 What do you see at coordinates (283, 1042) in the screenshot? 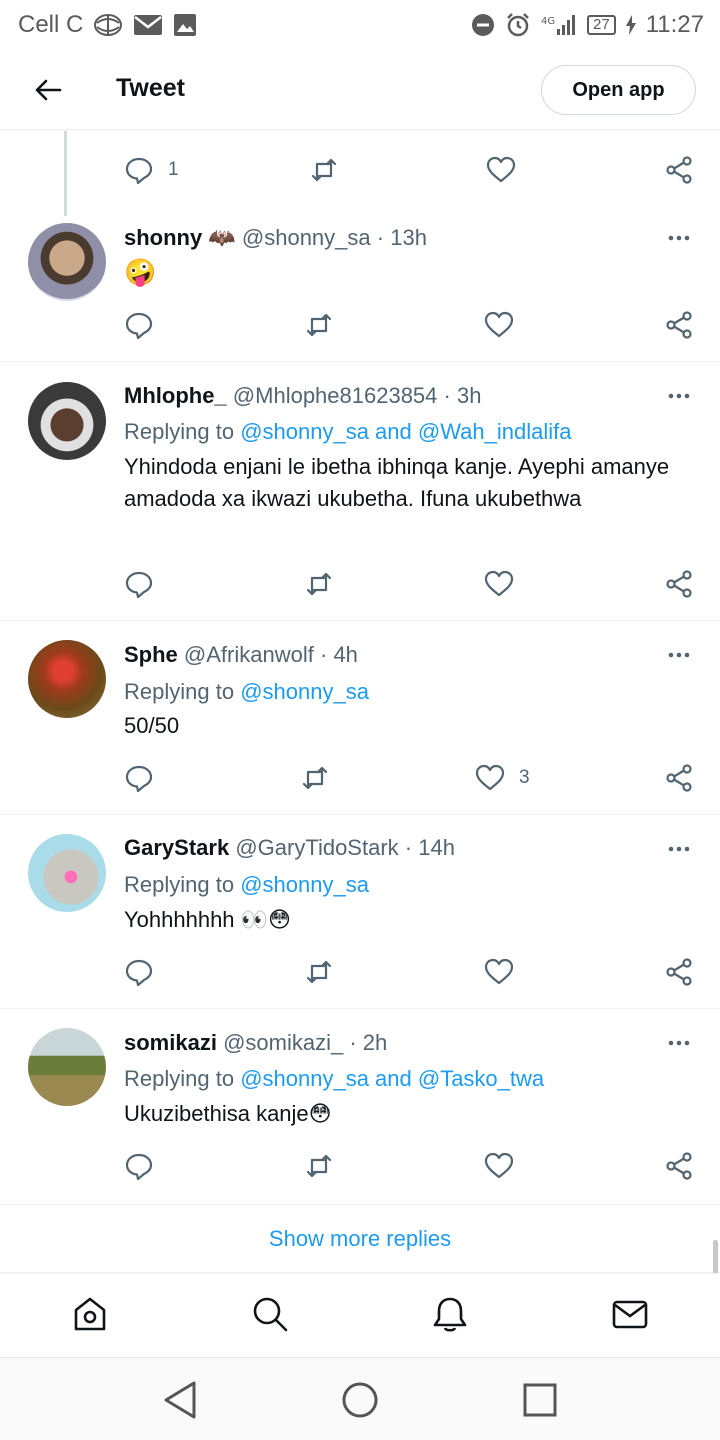
I see `author-handle: @somikazi_` at bounding box center [283, 1042].